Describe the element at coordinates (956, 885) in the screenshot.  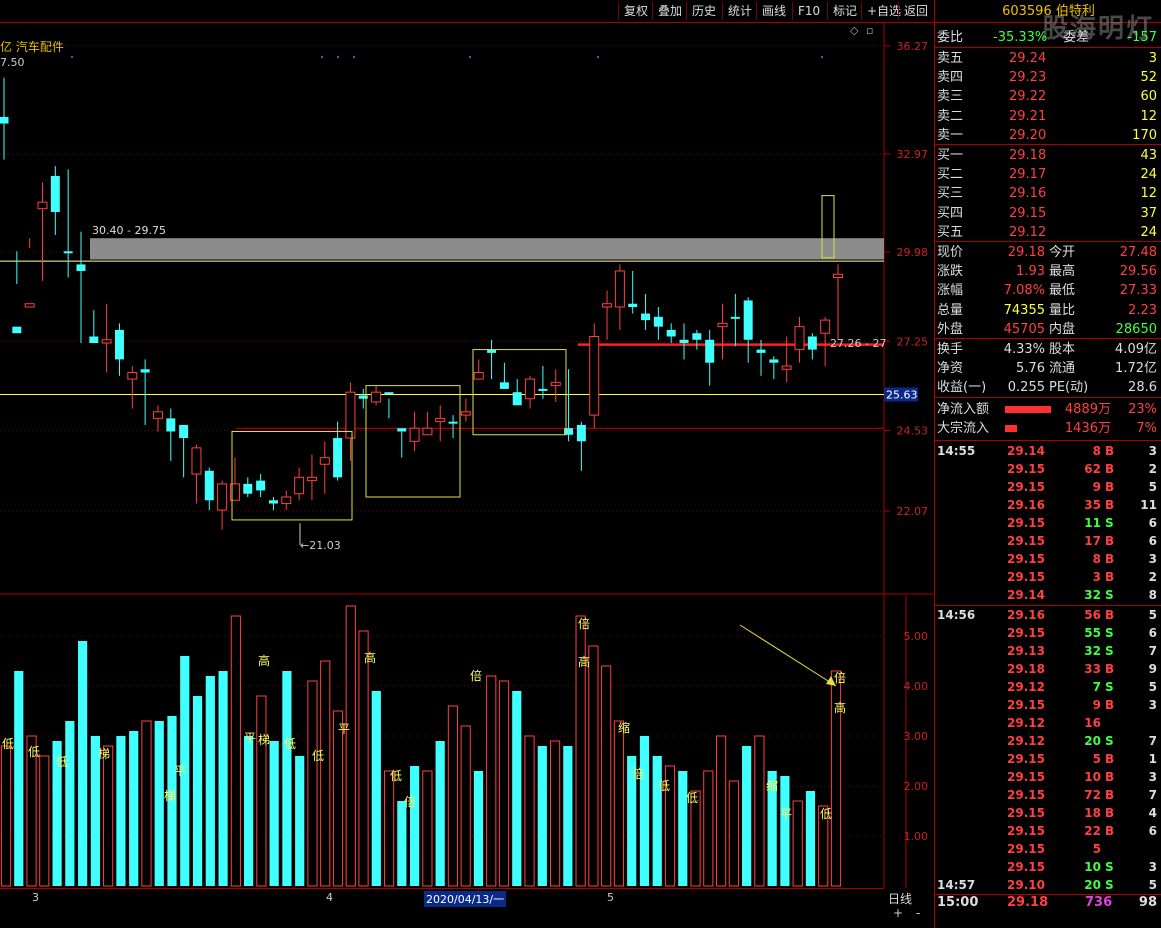
I see `tick-time: 14:57` at that location.